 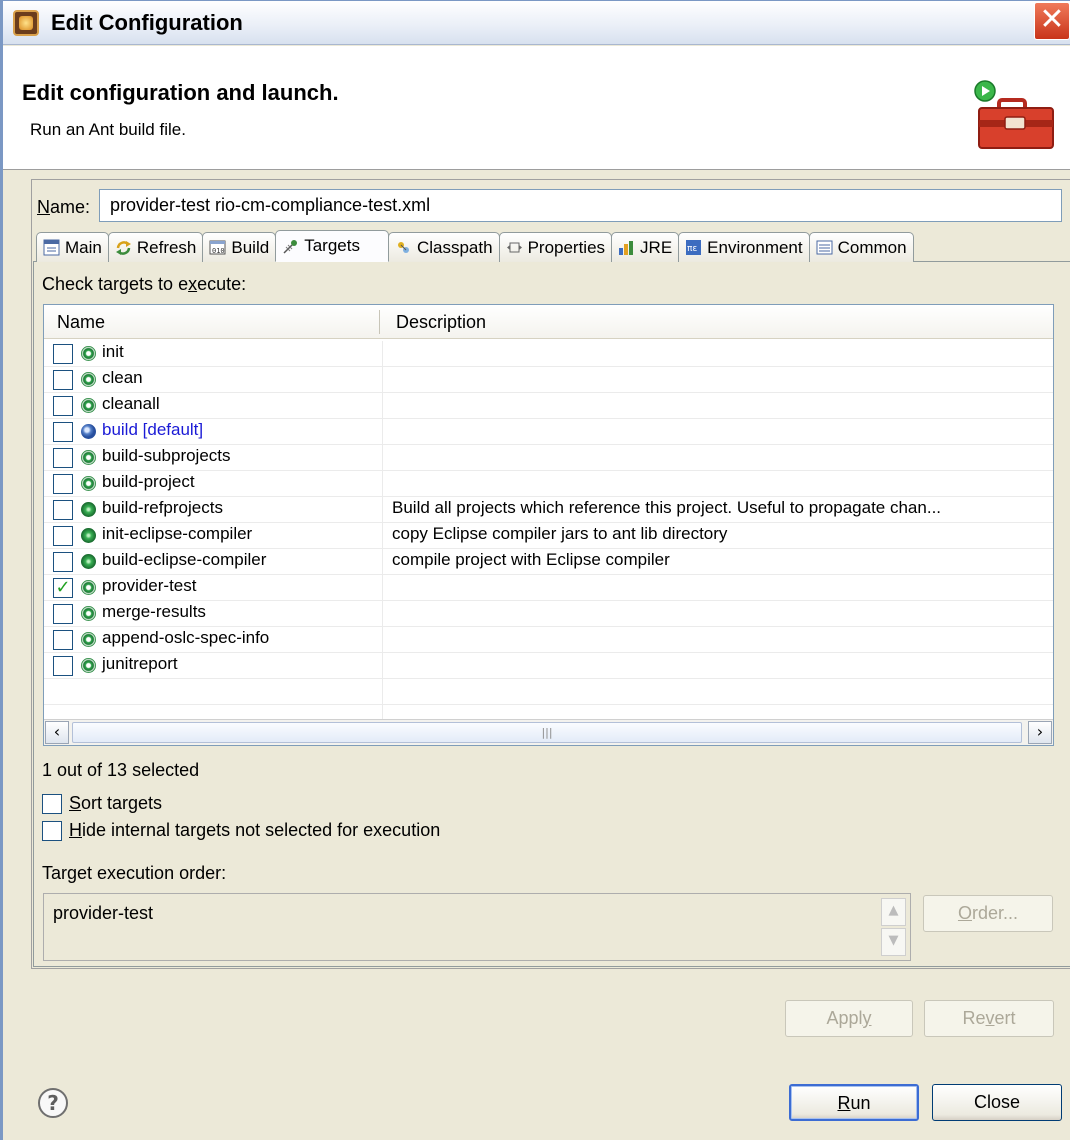 I want to click on name-input: provider-test rio-cm-compliance-test.xml, so click(x=580, y=205).